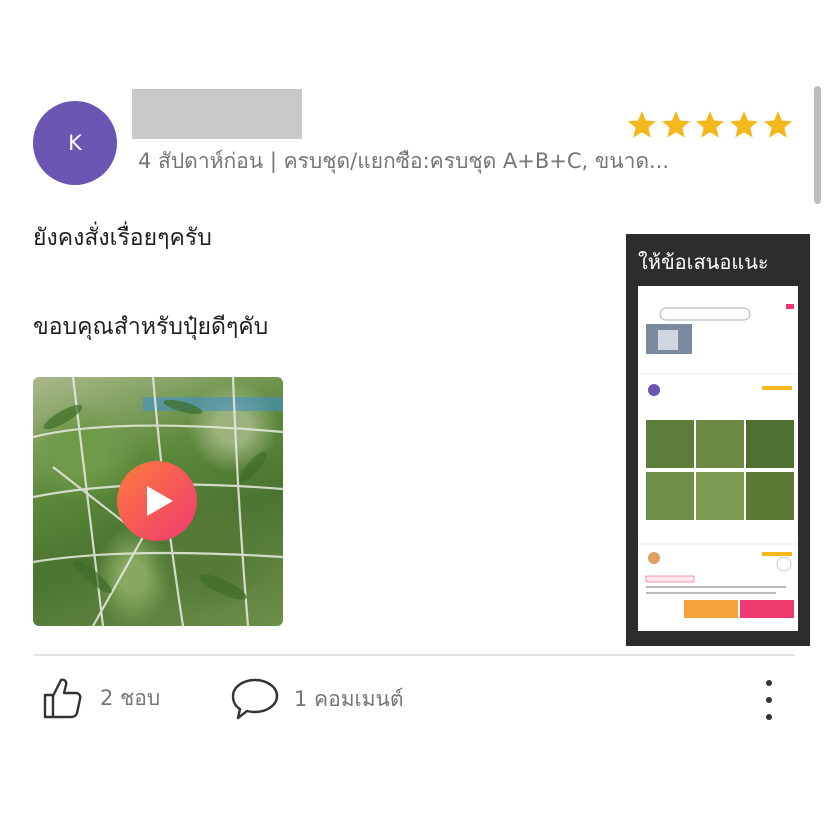  I want to click on reviewer-name-redacted, so click(217, 114).